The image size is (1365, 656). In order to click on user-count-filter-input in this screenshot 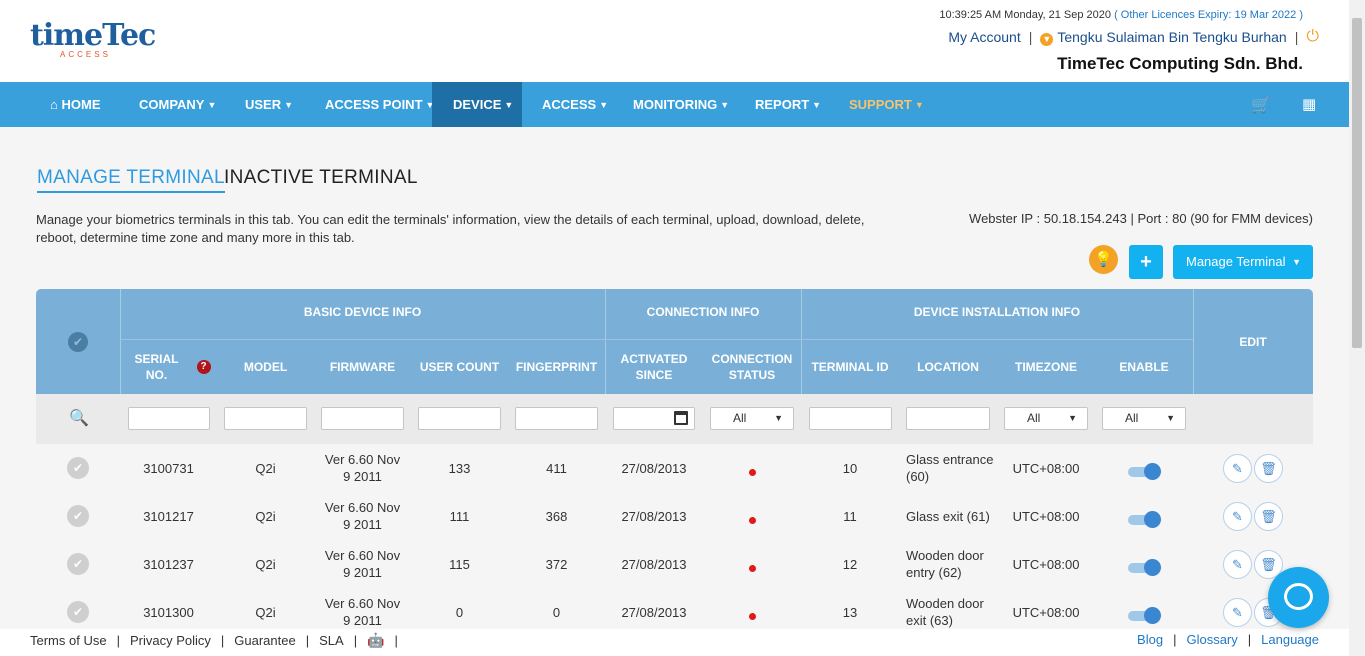, I will do `click(459, 418)`.